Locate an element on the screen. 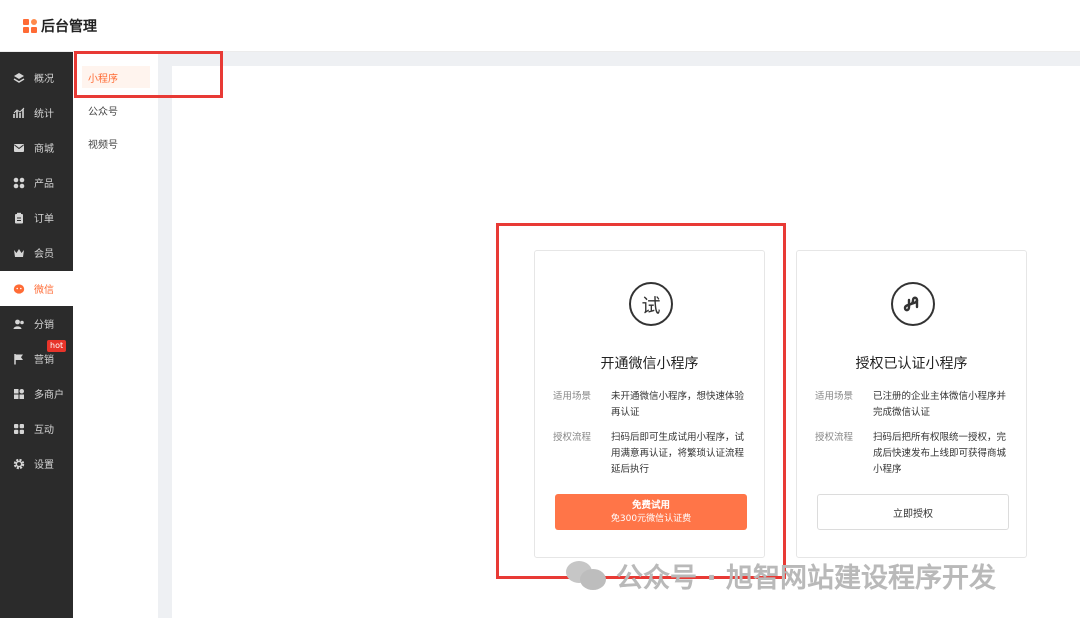 The height and width of the screenshot is (618, 1080). flag-icon is located at coordinates (19, 359).